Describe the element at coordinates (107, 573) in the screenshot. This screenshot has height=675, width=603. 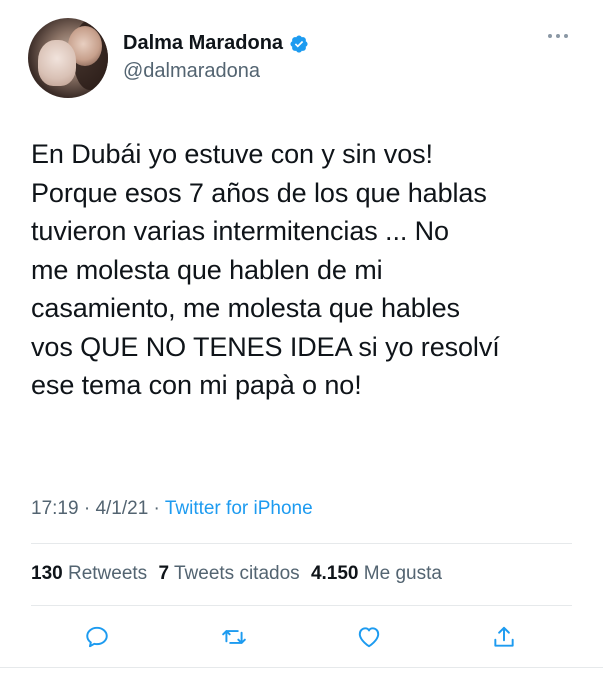
I see `retweets-label: Retweets` at that location.